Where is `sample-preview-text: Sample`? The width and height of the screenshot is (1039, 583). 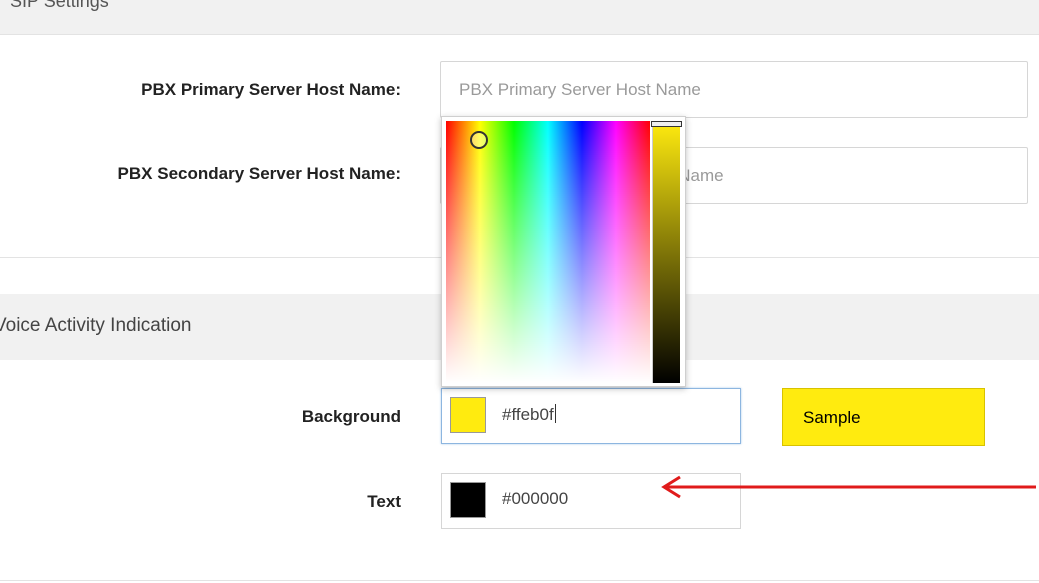 sample-preview-text: Sample is located at coordinates (832, 417).